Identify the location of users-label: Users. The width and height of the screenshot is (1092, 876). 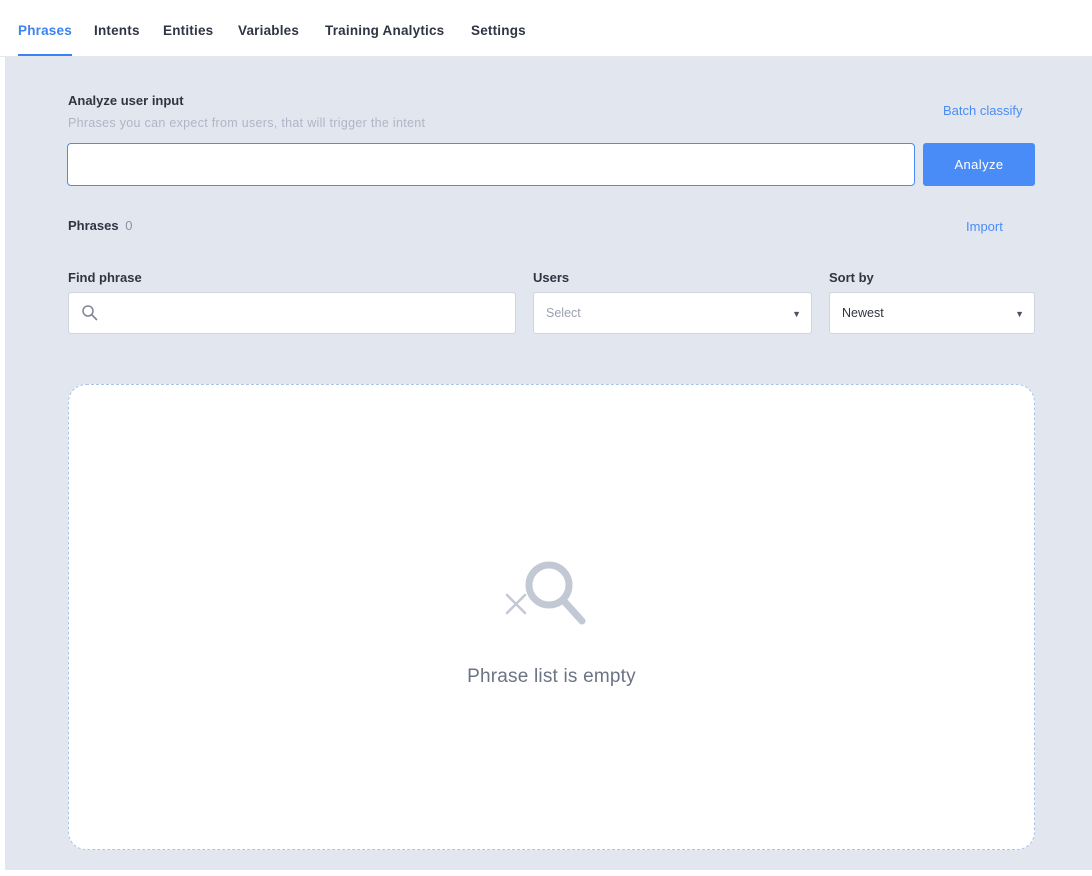
(551, 277).